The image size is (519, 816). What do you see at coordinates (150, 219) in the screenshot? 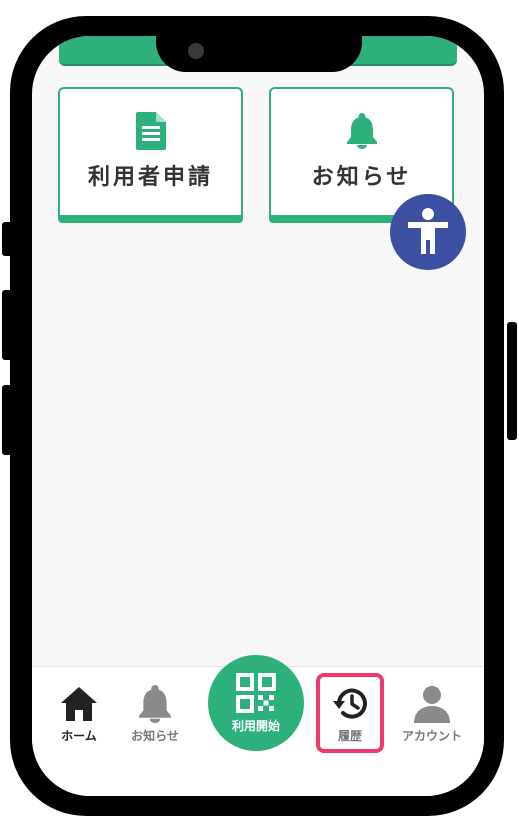
I see `tile-bottom-bar` at bounding box center [150, 219].